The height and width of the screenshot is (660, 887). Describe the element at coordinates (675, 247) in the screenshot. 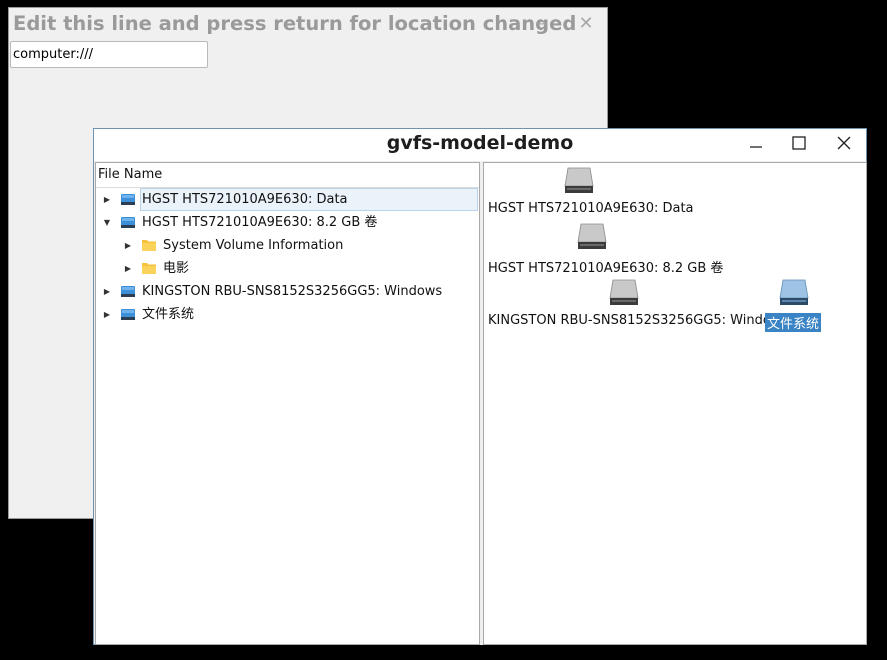

I see `icon-view-item: HGST HTS721010A9E630: 8.2 GB 卷` at that location.